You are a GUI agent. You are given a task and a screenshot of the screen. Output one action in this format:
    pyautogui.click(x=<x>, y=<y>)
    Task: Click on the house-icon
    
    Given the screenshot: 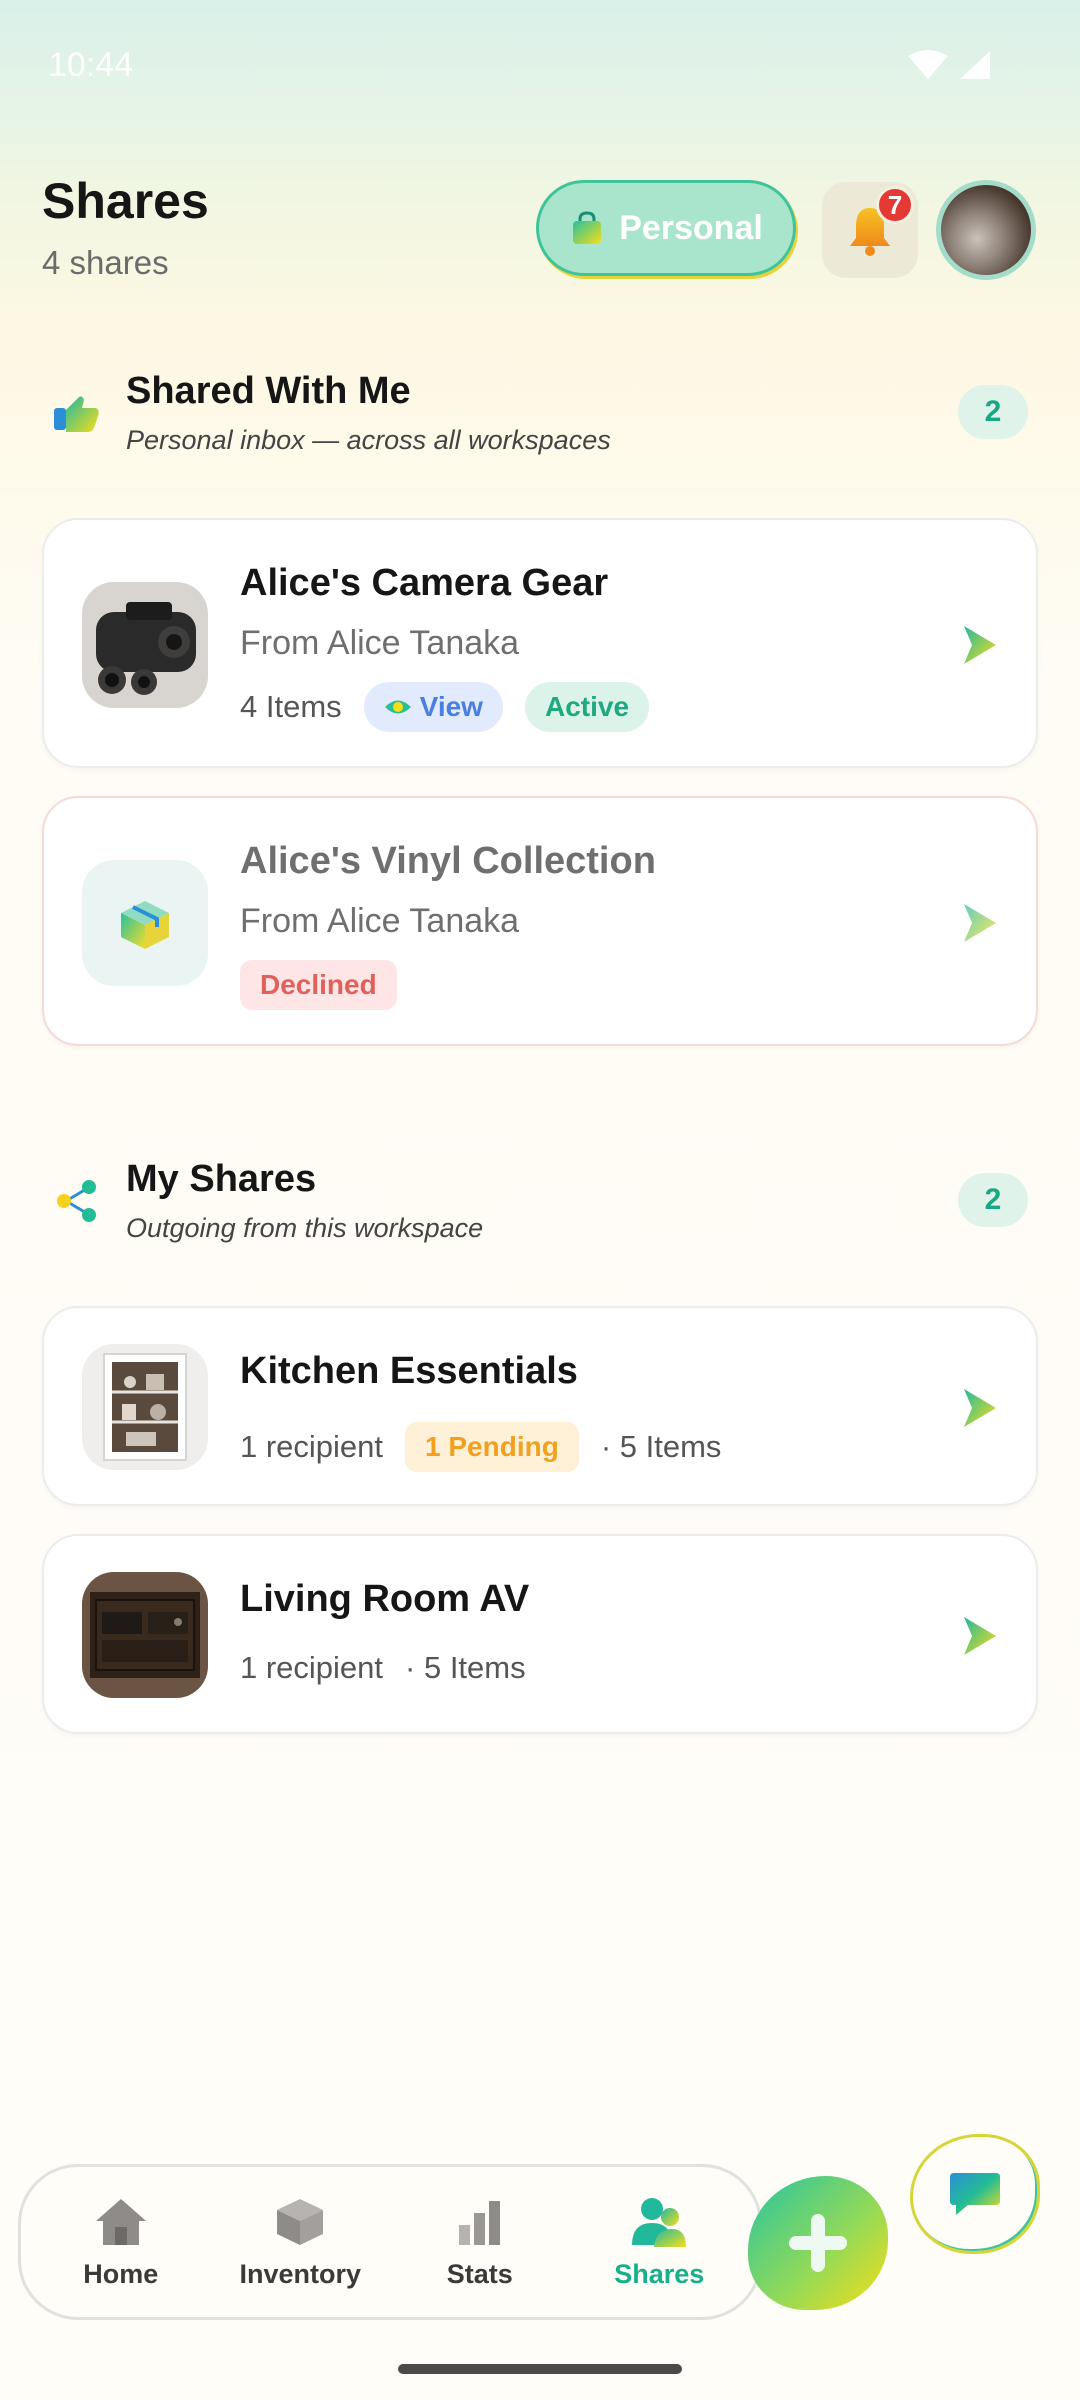 What is the action you would take?
    pyautogui.click(x=120, y=2221)
    